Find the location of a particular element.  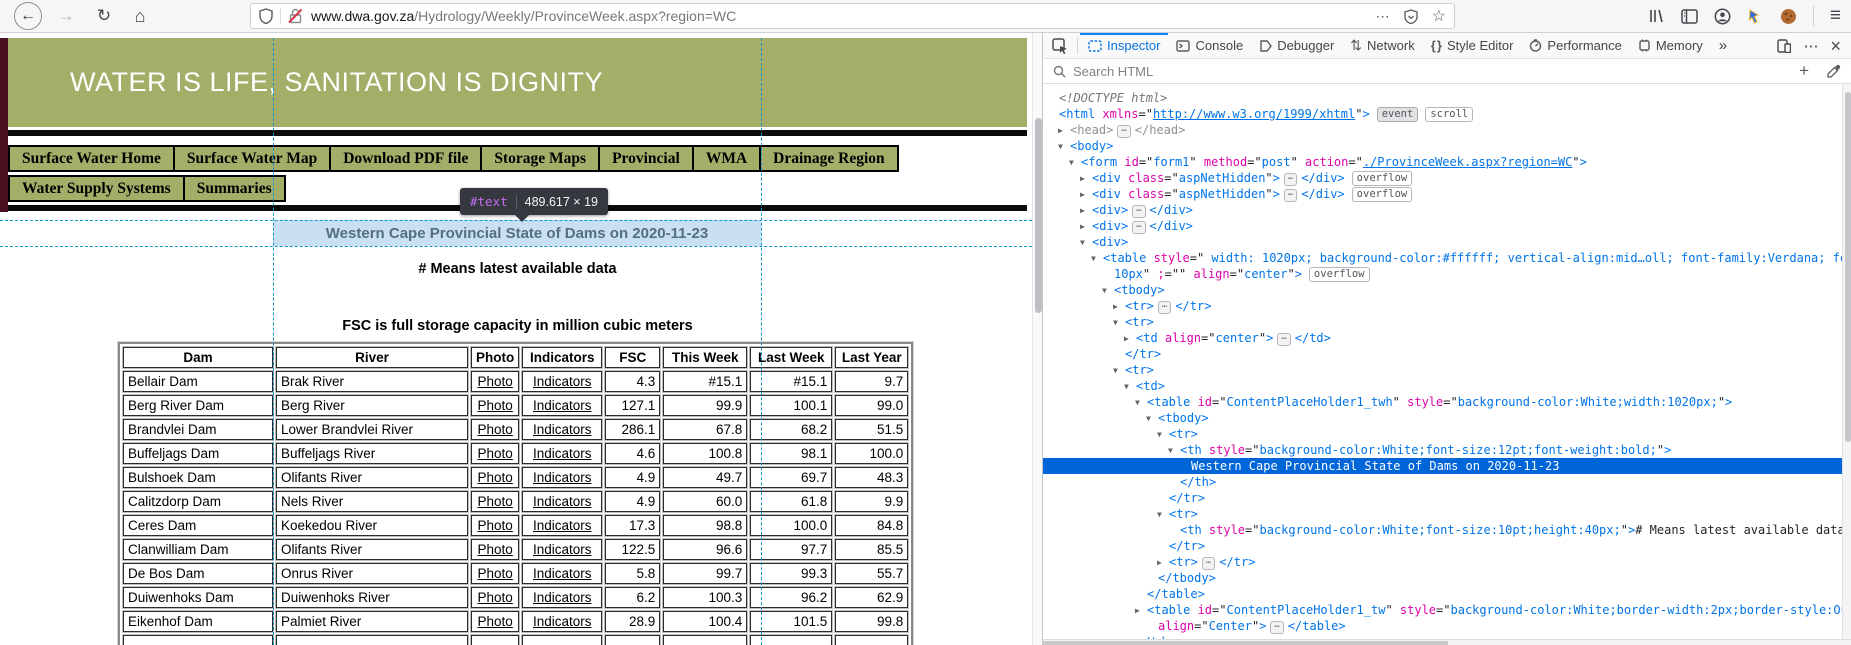

node-badge: event is located at coordinates (1397, 114).